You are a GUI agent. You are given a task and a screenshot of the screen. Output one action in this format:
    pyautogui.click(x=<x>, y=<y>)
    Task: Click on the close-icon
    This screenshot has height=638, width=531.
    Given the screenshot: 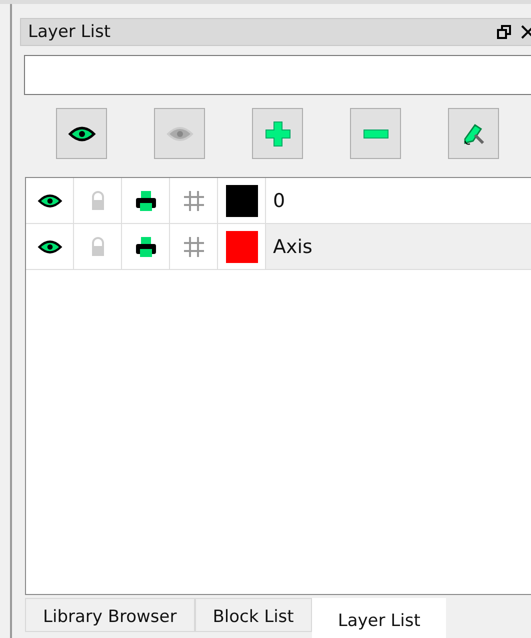 What is the action you would take?
    pyautogui.click(x=526, y=32)
    